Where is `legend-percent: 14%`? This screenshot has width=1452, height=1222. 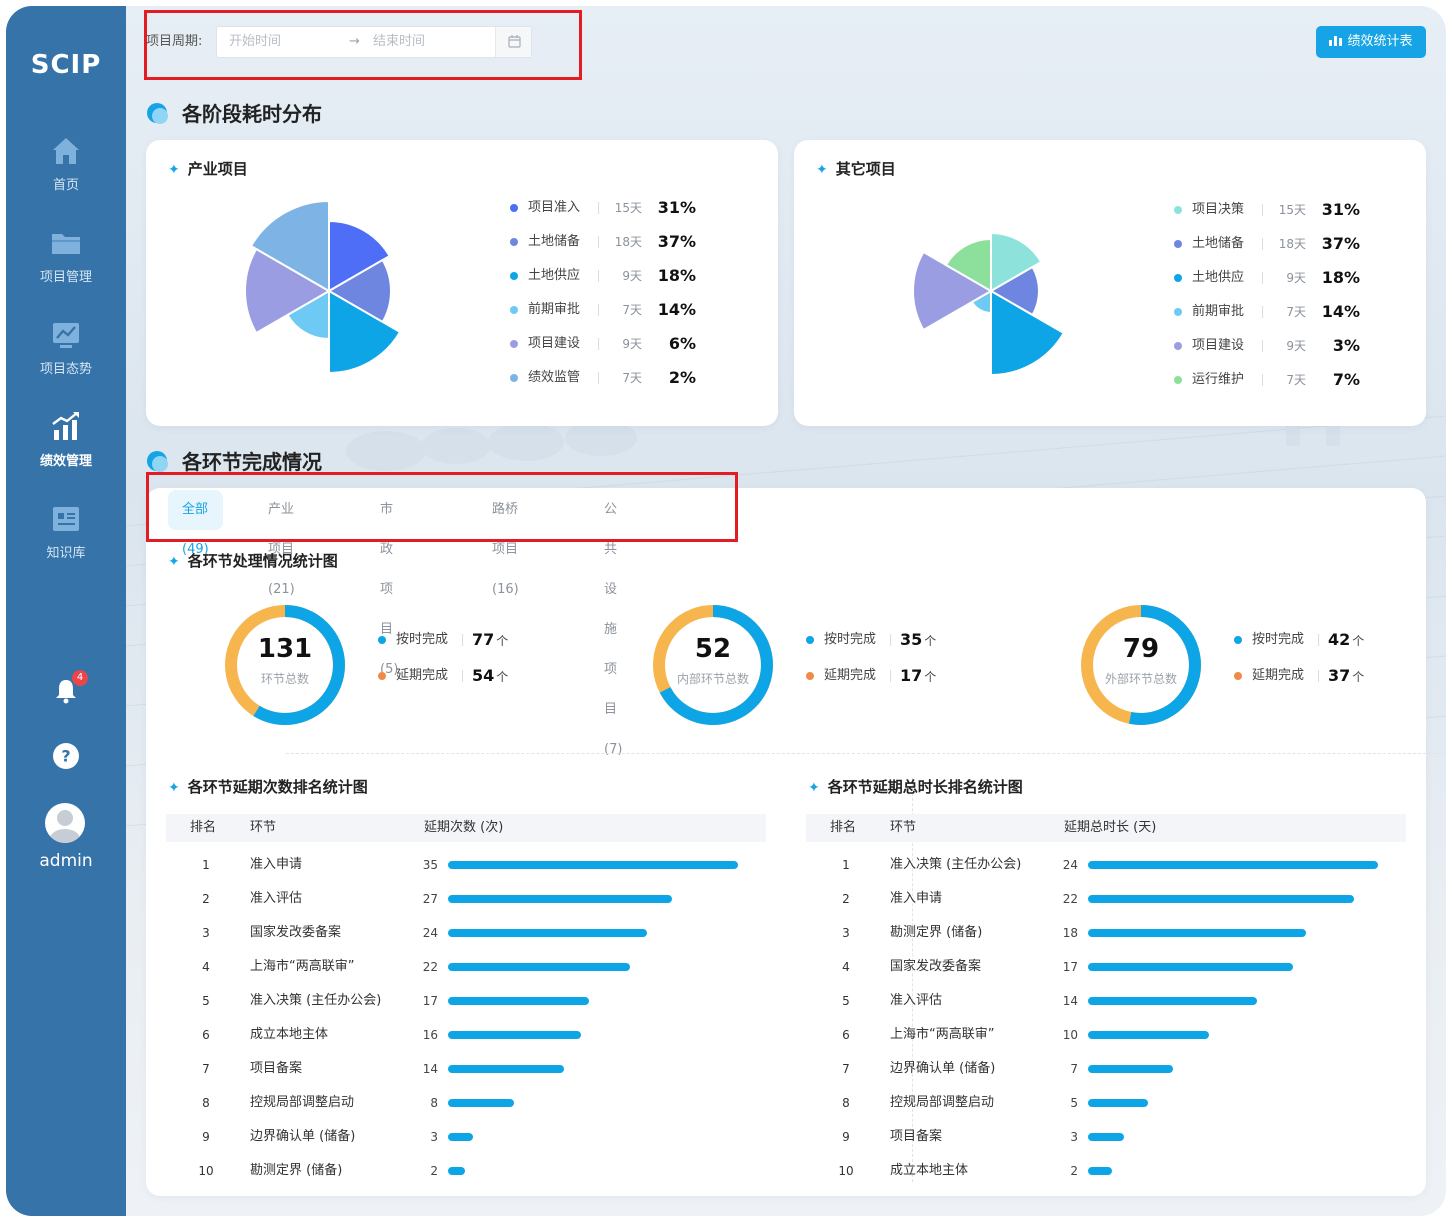
legend-percent: 14% is located at coordinates (676, 309).